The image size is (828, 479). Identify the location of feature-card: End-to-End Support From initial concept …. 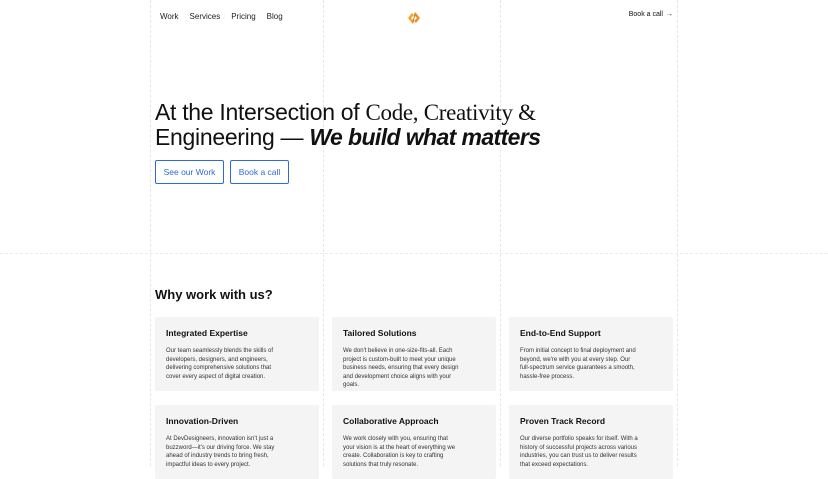
(591, 354).